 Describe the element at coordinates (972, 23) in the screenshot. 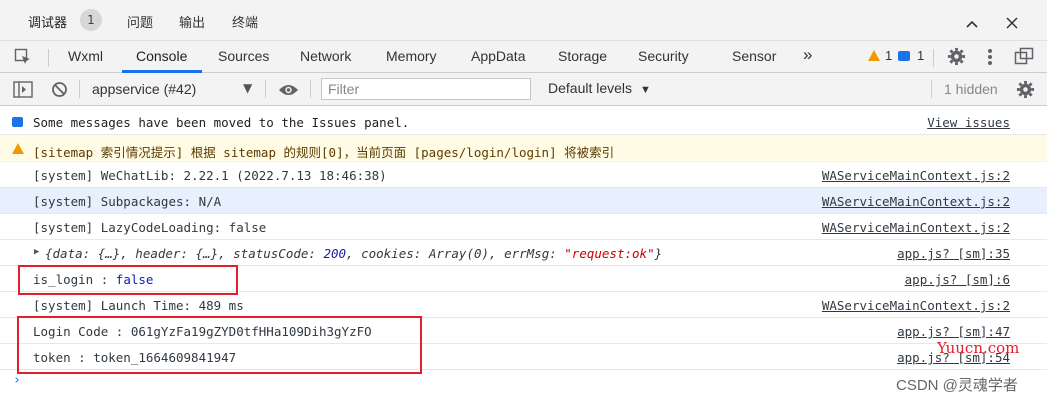

I see `chevron-up-icon` at that location.